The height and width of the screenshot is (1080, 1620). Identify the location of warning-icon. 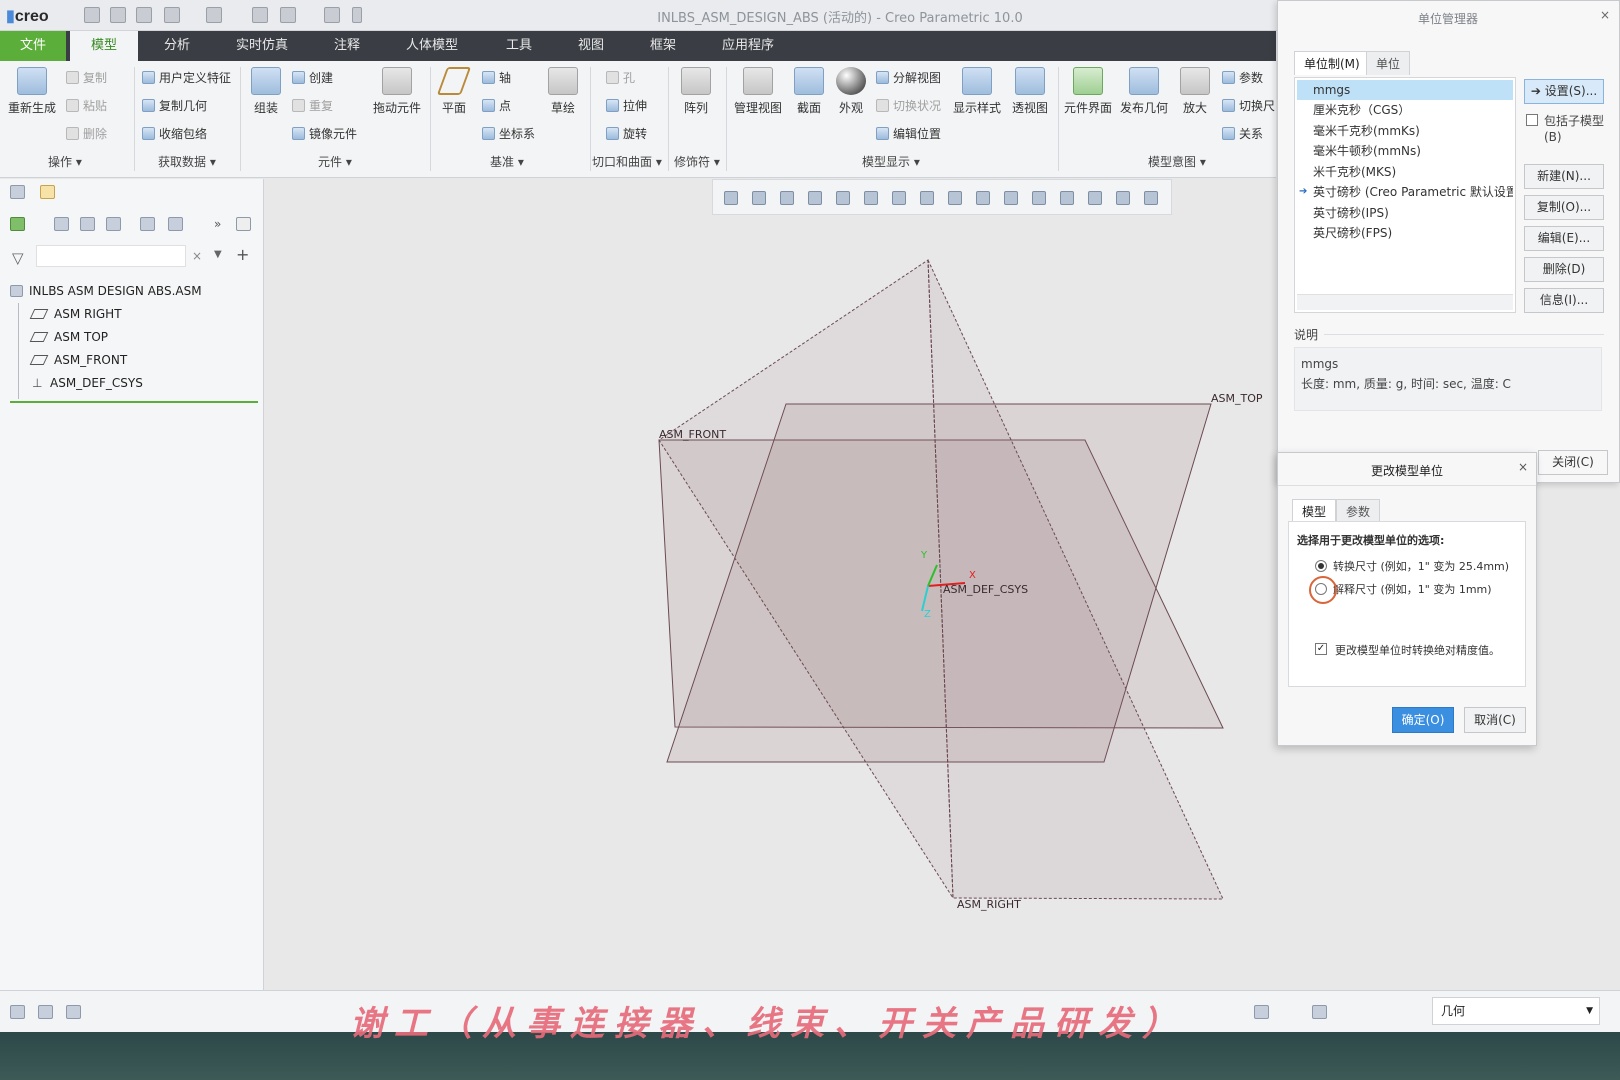
(1095, 198).